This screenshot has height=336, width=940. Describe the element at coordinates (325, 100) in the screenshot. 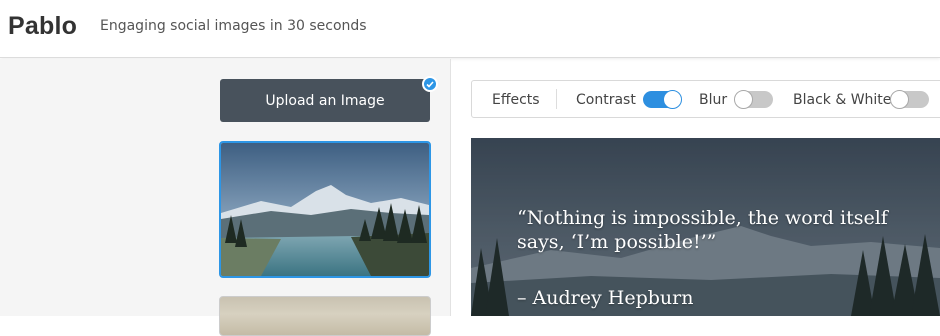

I see `upload-image-button: Upload an Image` at that location.